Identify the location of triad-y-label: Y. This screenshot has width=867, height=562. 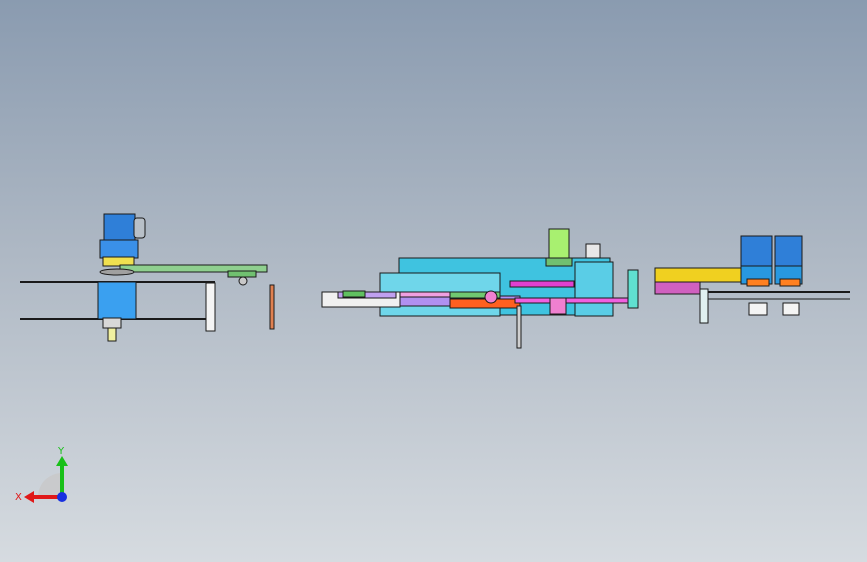
(61, 451).